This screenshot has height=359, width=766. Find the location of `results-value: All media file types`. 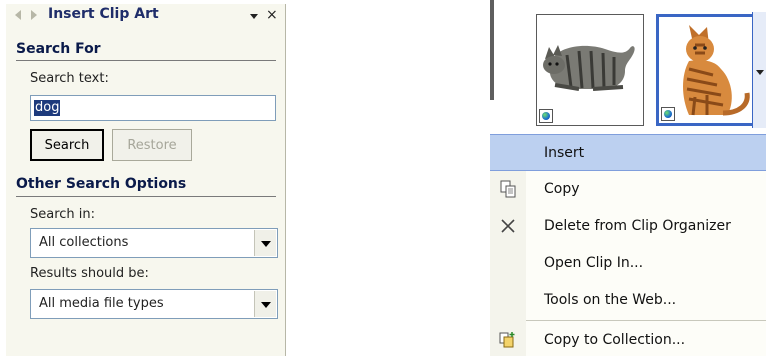

results-value: All media file types is located at coordinates (101, 303).